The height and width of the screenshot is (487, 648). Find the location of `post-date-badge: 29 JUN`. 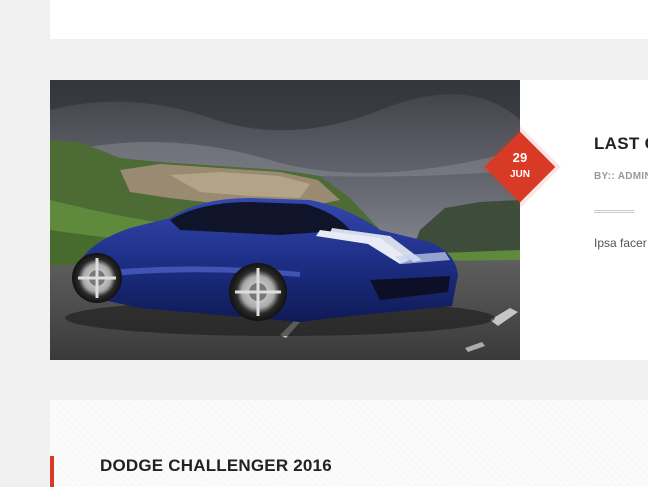

post-date-badge: 29 JUN is located at coordinates (520, 167).